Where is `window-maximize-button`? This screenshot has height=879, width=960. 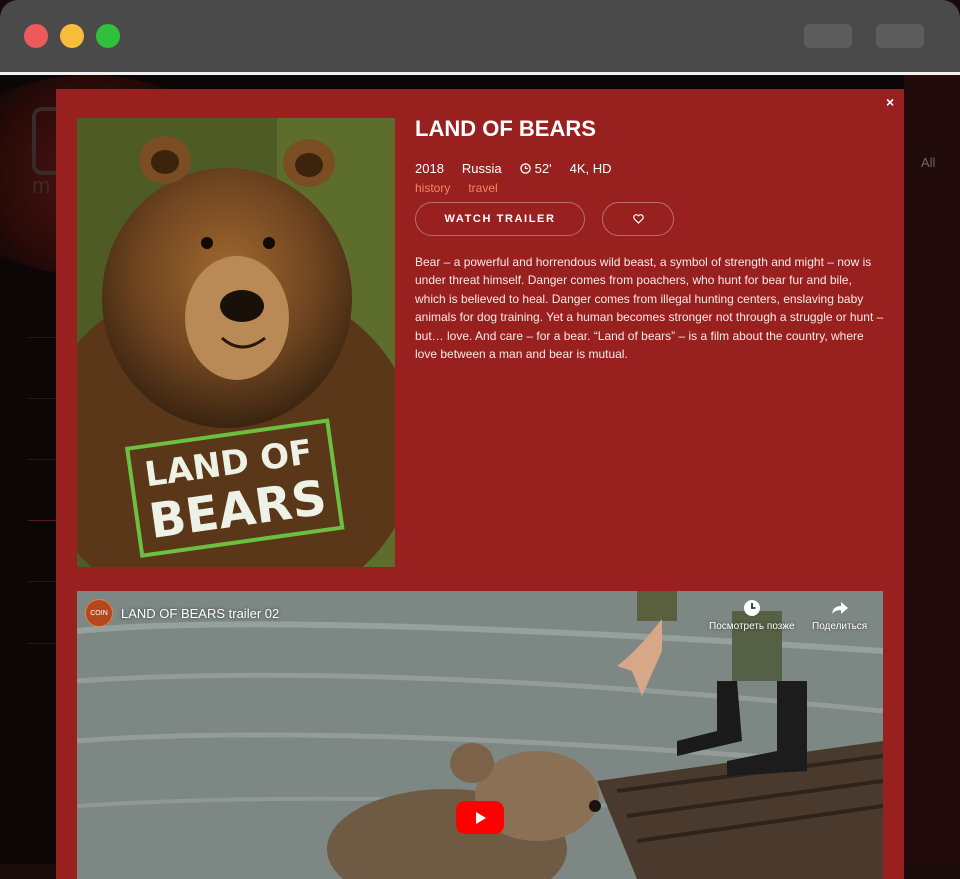 window-maximize-button is located at coordinates (108, 36).